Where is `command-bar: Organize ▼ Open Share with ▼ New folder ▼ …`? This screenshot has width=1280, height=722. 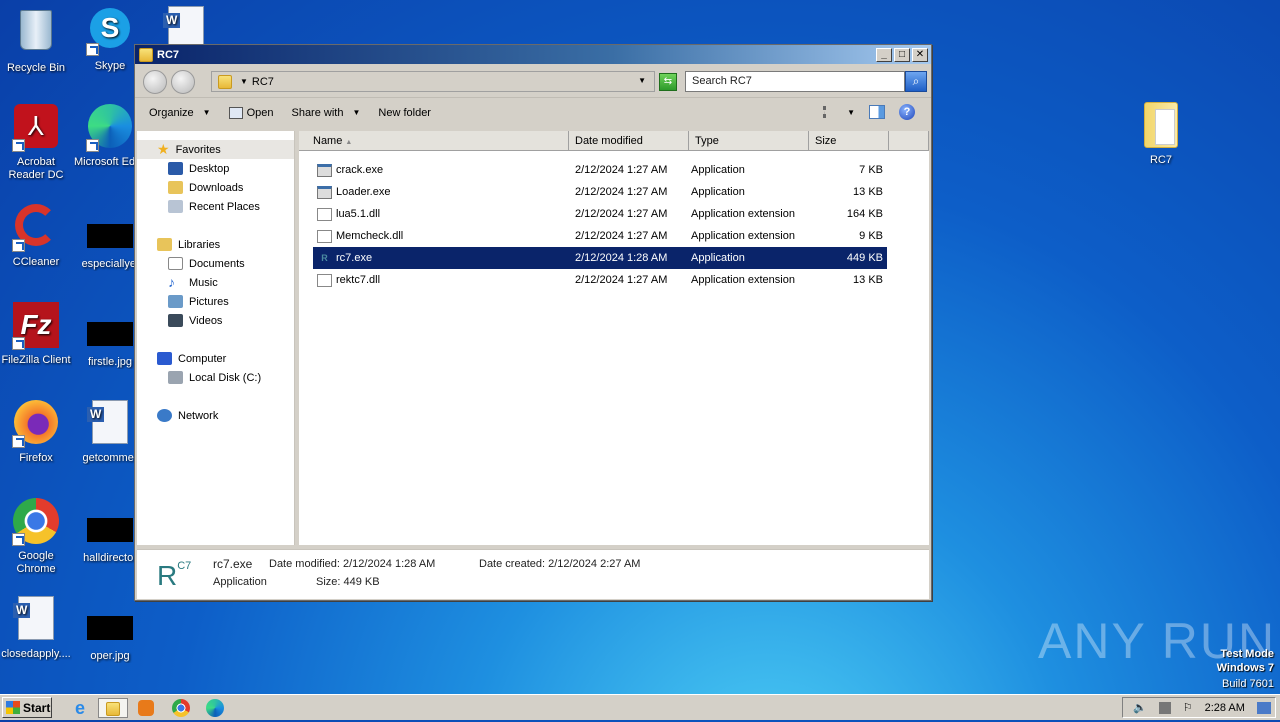 command-bar: Organize ▼ Open Share with ▼ New folder ▼ … is located at coordinates (533, 112).